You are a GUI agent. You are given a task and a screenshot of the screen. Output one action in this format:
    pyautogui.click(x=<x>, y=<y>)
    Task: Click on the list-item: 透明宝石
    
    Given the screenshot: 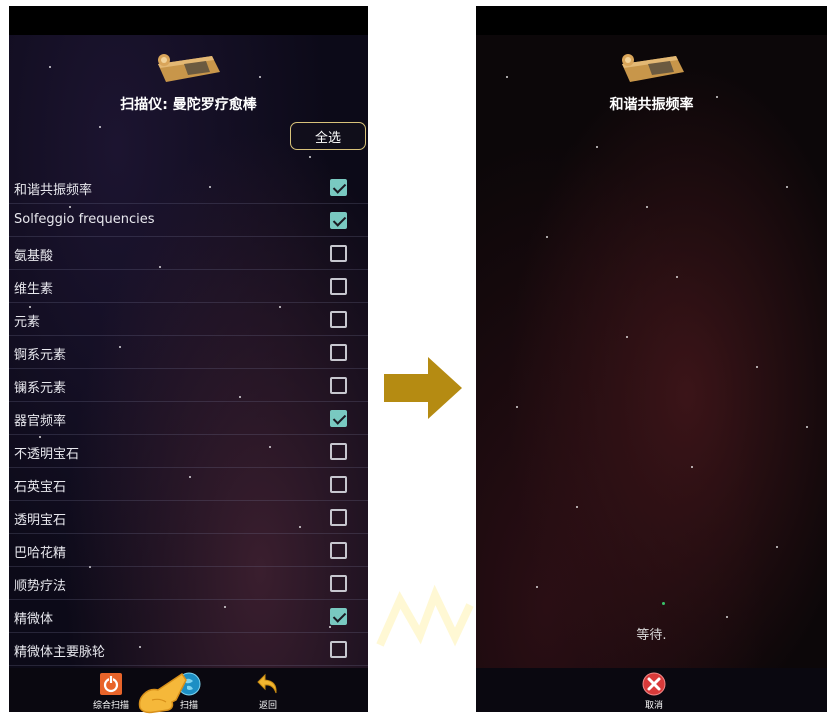 What is the action you would take?
    pyautogui.click(x=188, y=517)
    